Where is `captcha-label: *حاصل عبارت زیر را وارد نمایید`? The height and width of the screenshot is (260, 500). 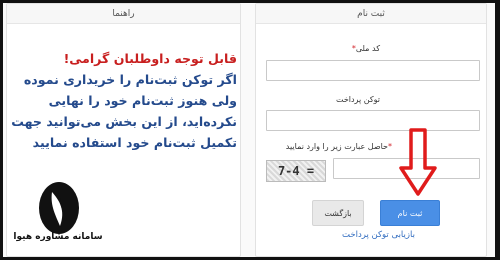
captcha-label: *حاصل عبارت زیر را وارد نمایید is located at coordinates (339, 146).